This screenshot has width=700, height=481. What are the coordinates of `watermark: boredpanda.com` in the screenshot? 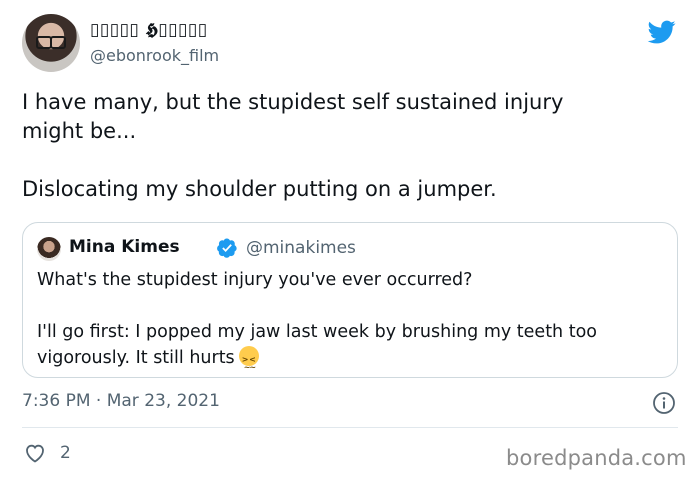 It's located at (596, 458).